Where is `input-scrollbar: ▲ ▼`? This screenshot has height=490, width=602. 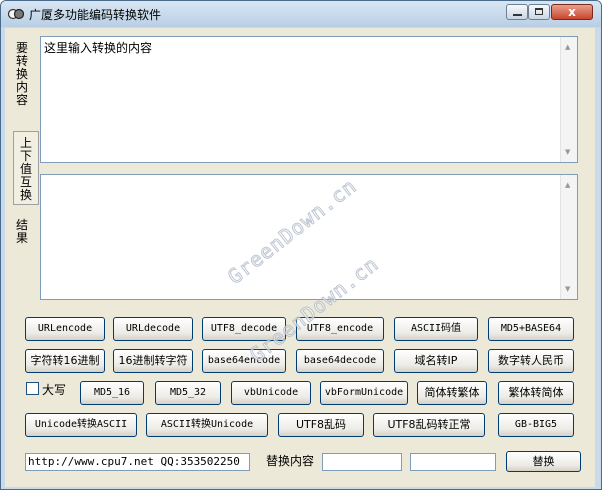
input-scrollbar: ▲ ▼ is located at coordinates (568, 99).